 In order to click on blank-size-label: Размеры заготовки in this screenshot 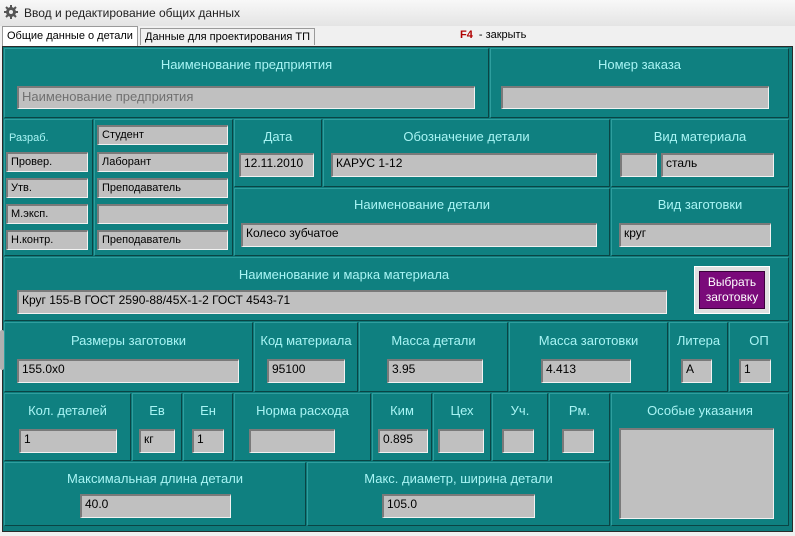, I will do `click(128, 340)`.